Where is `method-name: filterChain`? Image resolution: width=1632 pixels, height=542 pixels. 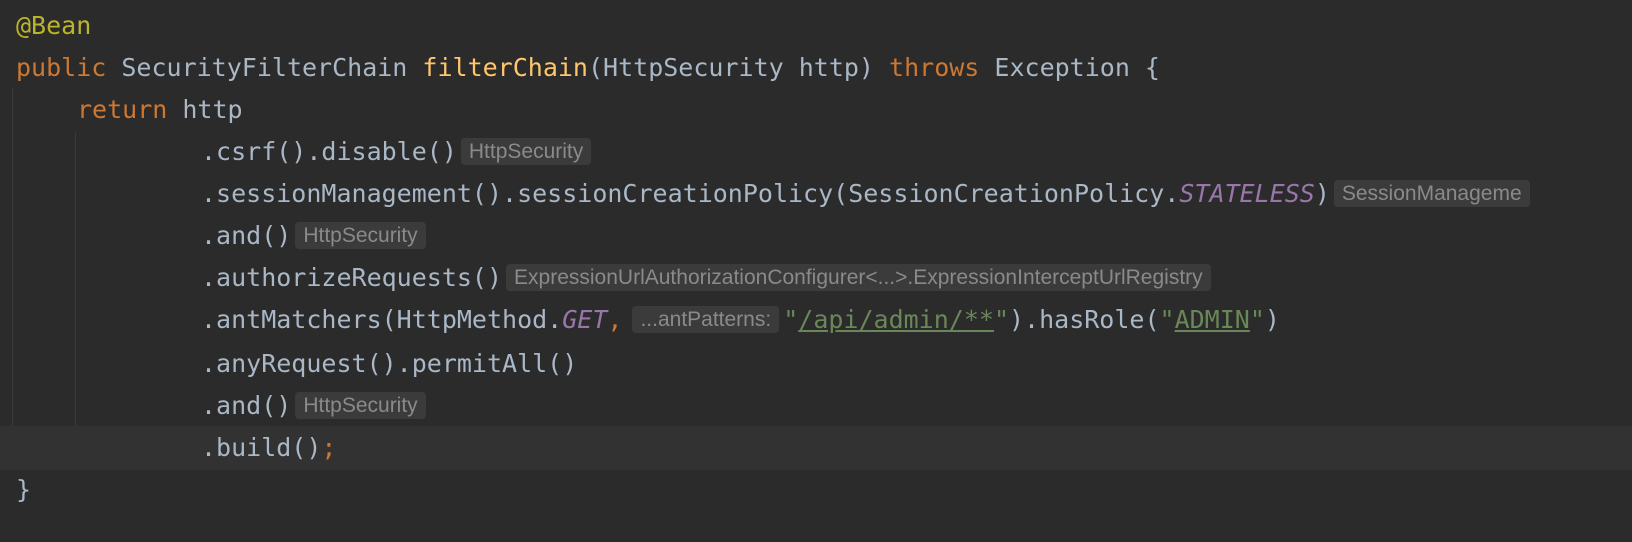 method-name: filterChain is located at coordinates (505, 67).